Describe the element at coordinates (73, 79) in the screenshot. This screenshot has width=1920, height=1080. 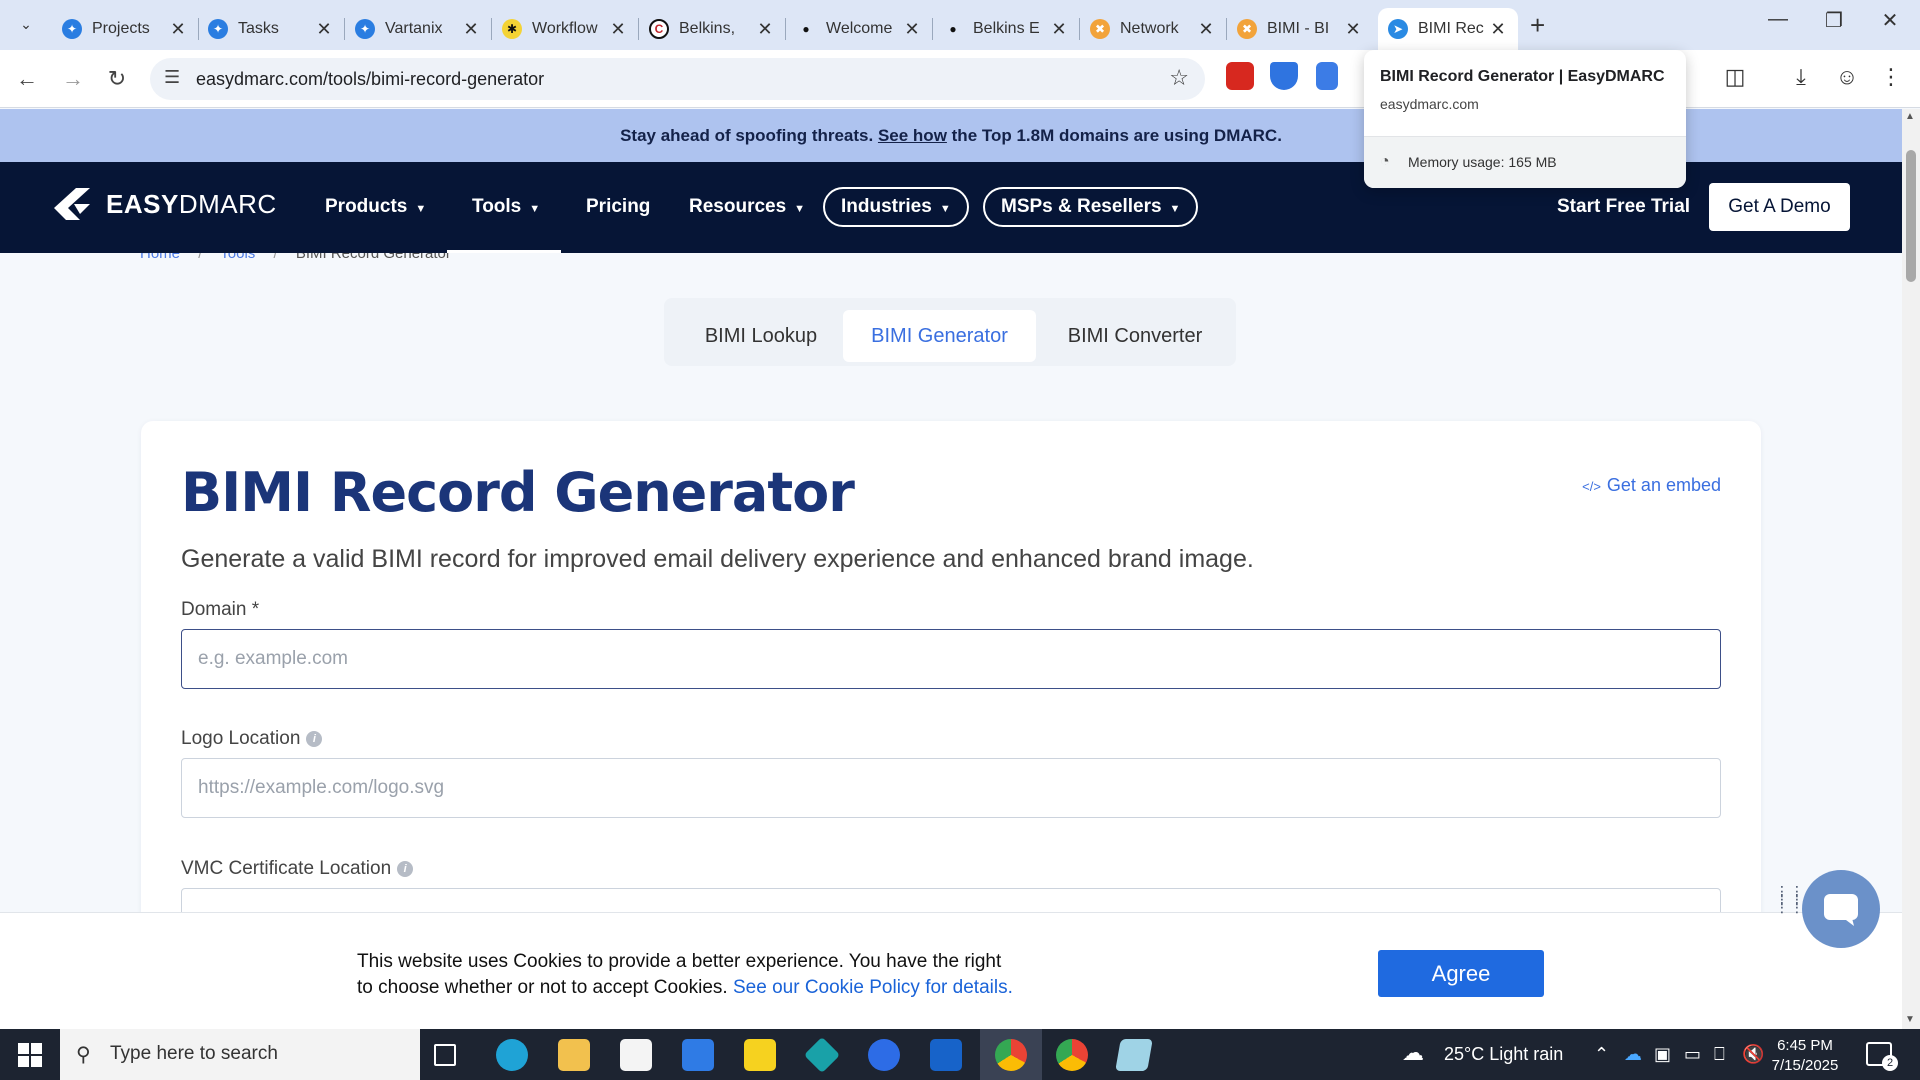
I see `forward-icon: →` at that location.